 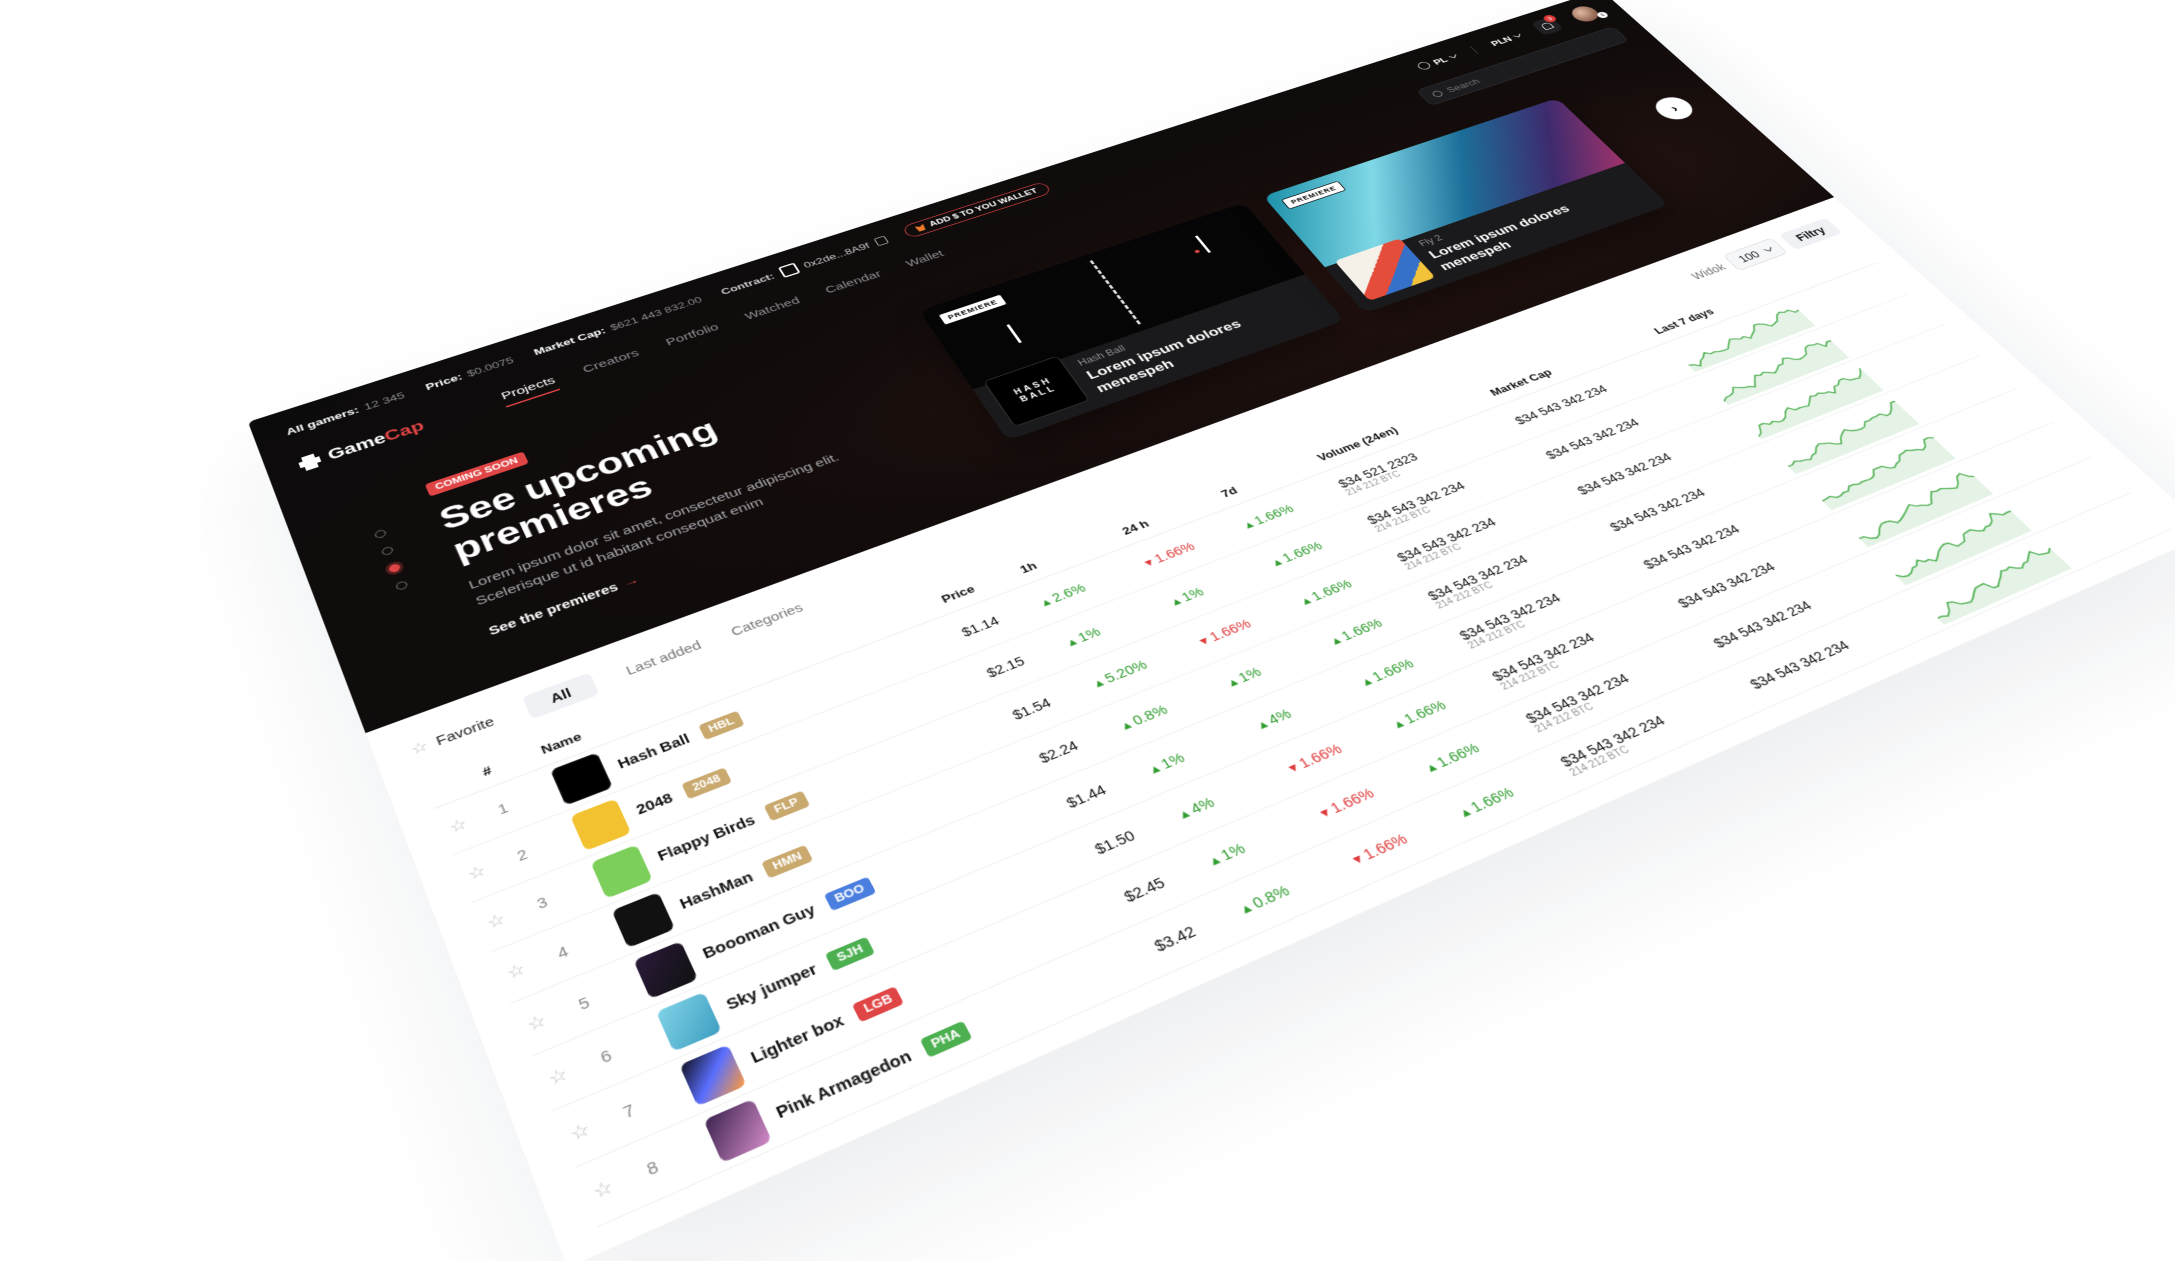 I want to click on nav-portfolio: Portfolio, so click(x=694, y=337).